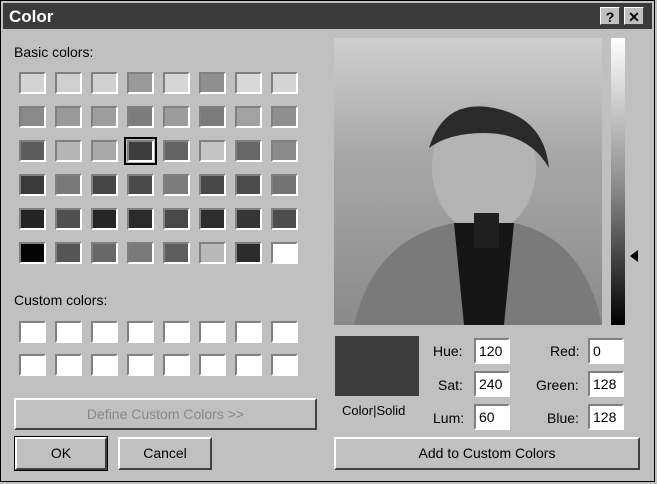 Image resolution: width=657 pixels, height=484 pixels. I want to click on ok-button: OK, so click(61, 453).